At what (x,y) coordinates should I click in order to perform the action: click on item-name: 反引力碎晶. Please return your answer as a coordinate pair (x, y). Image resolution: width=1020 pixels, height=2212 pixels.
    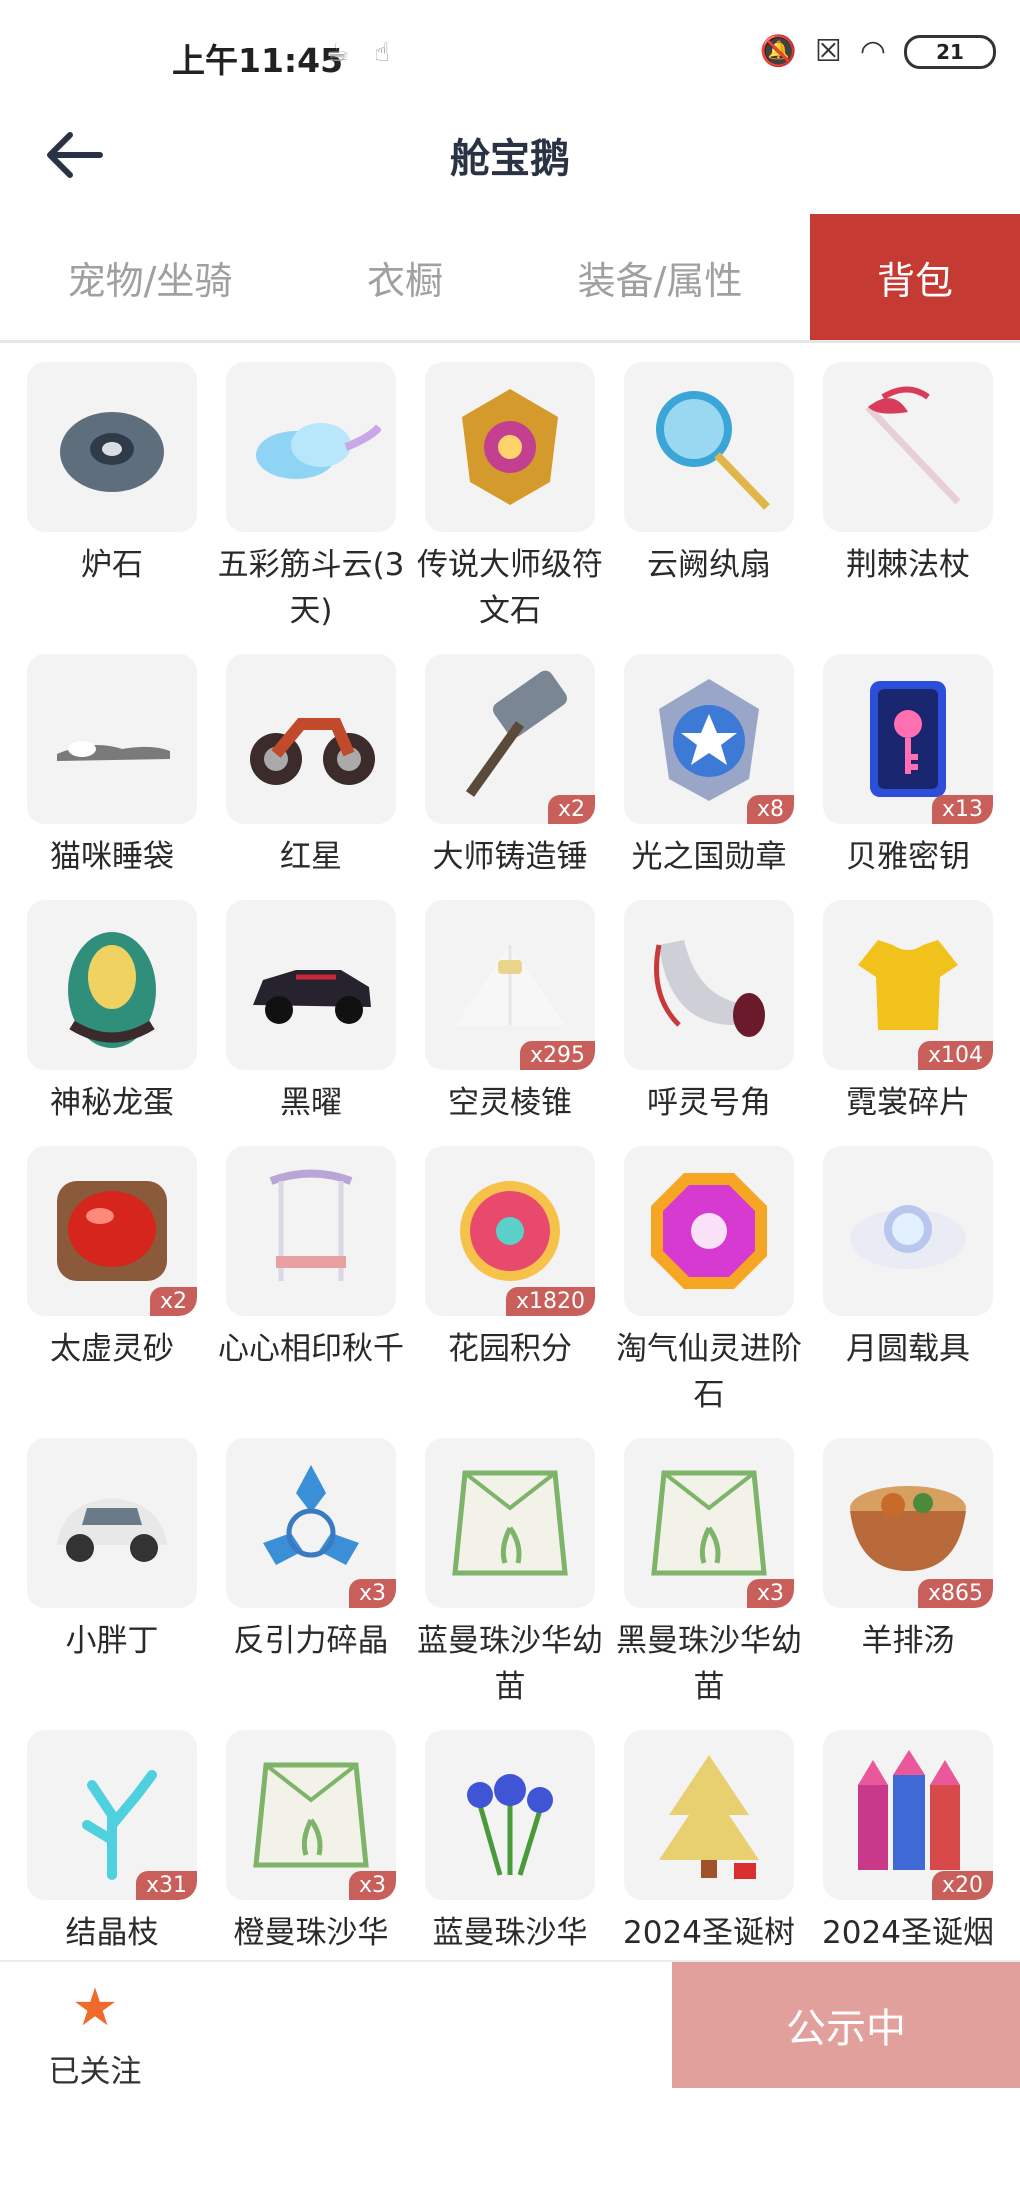
    Looking at the image, I should click on (311, 1641).